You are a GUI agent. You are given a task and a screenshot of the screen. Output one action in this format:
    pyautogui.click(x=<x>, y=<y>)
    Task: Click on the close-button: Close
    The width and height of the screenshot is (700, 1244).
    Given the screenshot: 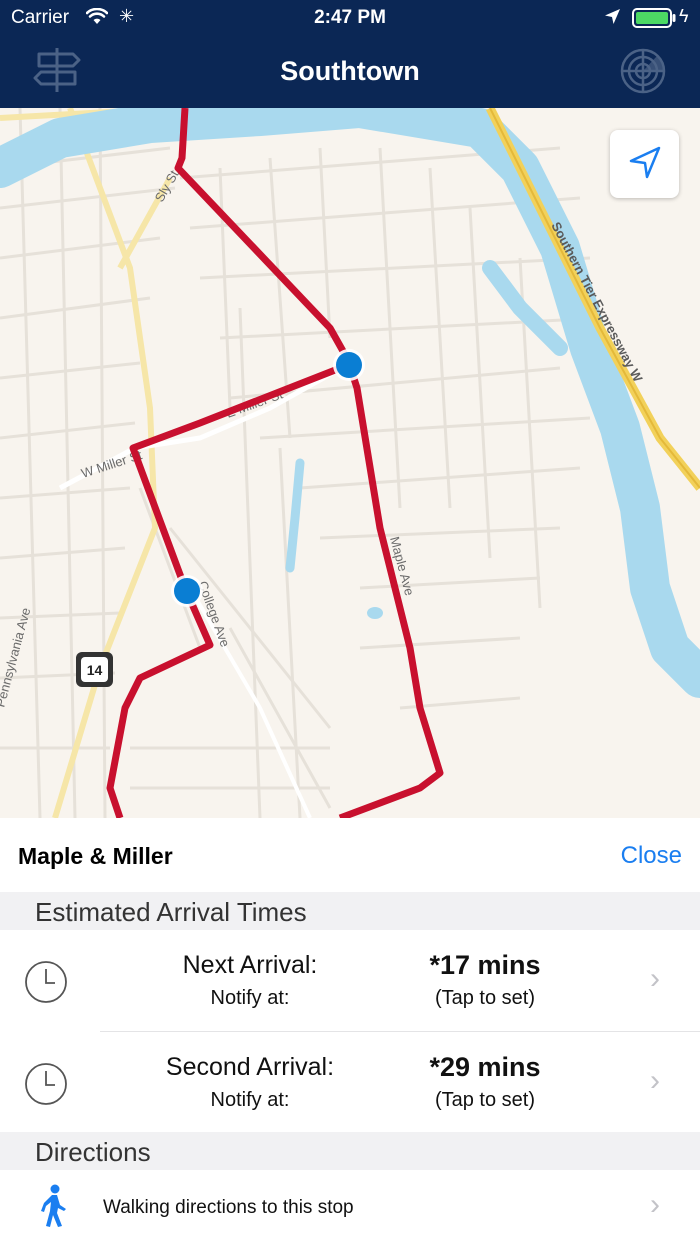 What is the action you would take?
    pyautogui.click(x=651, y=856)
    